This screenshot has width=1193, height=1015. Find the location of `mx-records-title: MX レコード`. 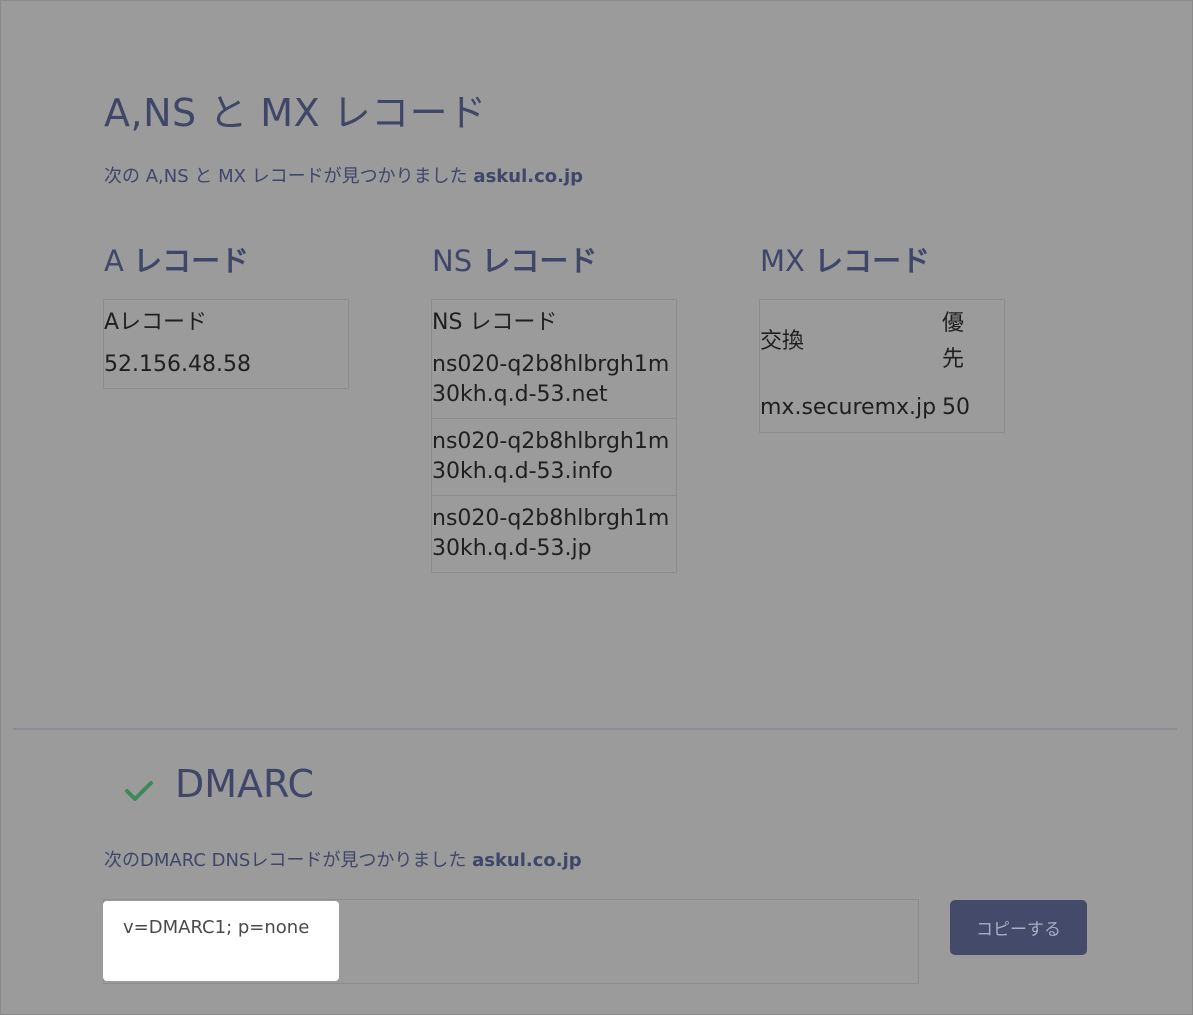

mx-records-title: MX レコード is located at coordinates (845, 261).